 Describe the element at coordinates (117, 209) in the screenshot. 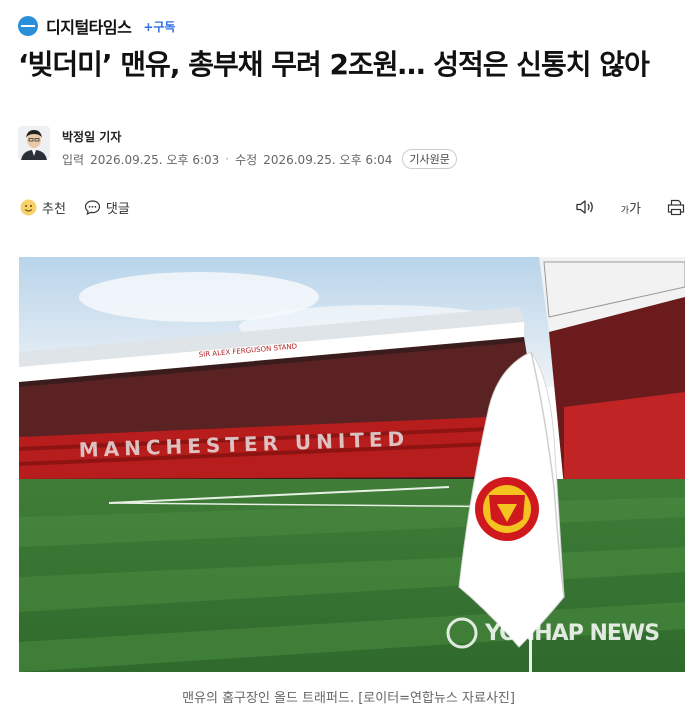

I see `comment-label: 댓글` at that location.